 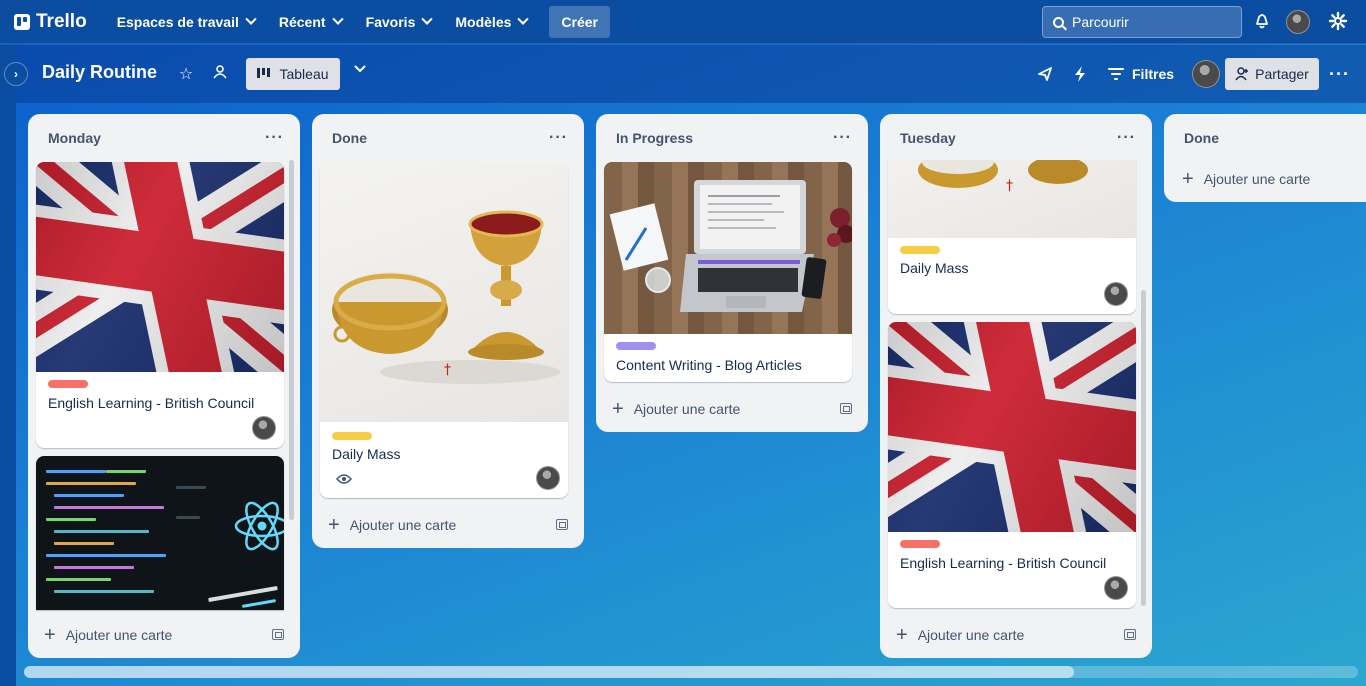 I want to click on nav-starred: Favoris, so click(x=399, y=22).